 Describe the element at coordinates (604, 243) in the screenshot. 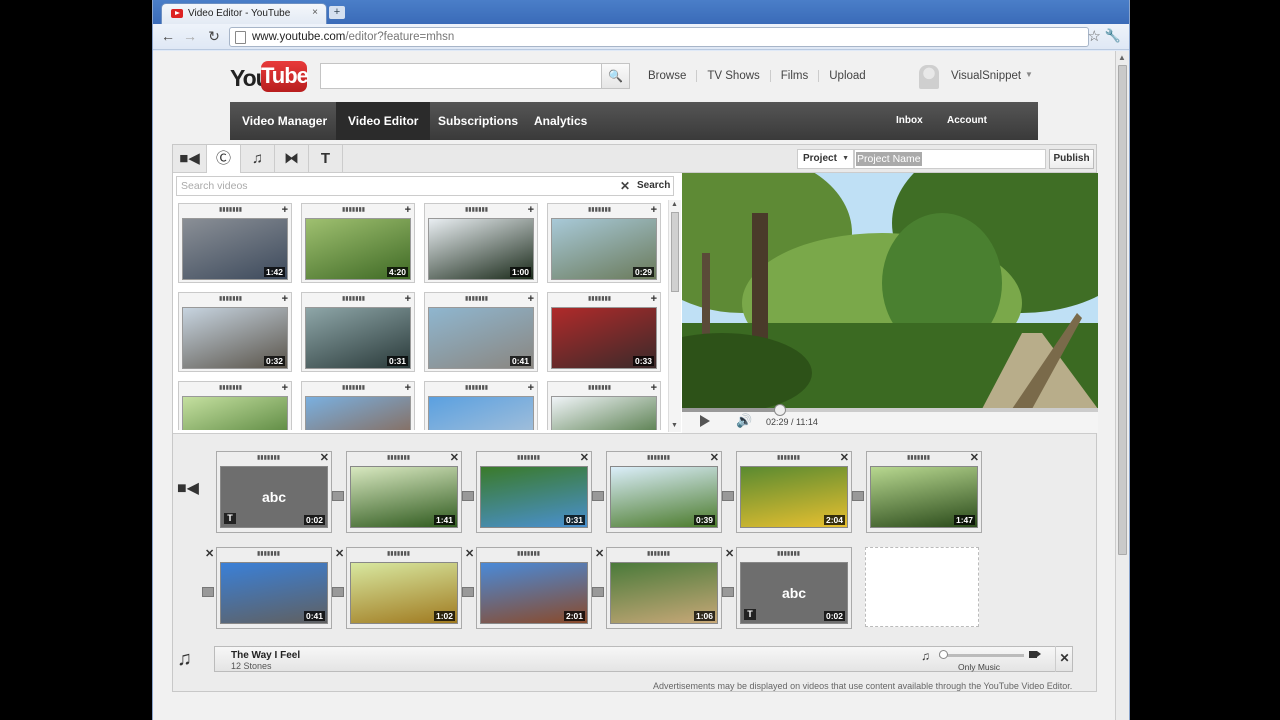

I see `library-video: ▮▮▮▮▮▮▮ +0:29` at that location.